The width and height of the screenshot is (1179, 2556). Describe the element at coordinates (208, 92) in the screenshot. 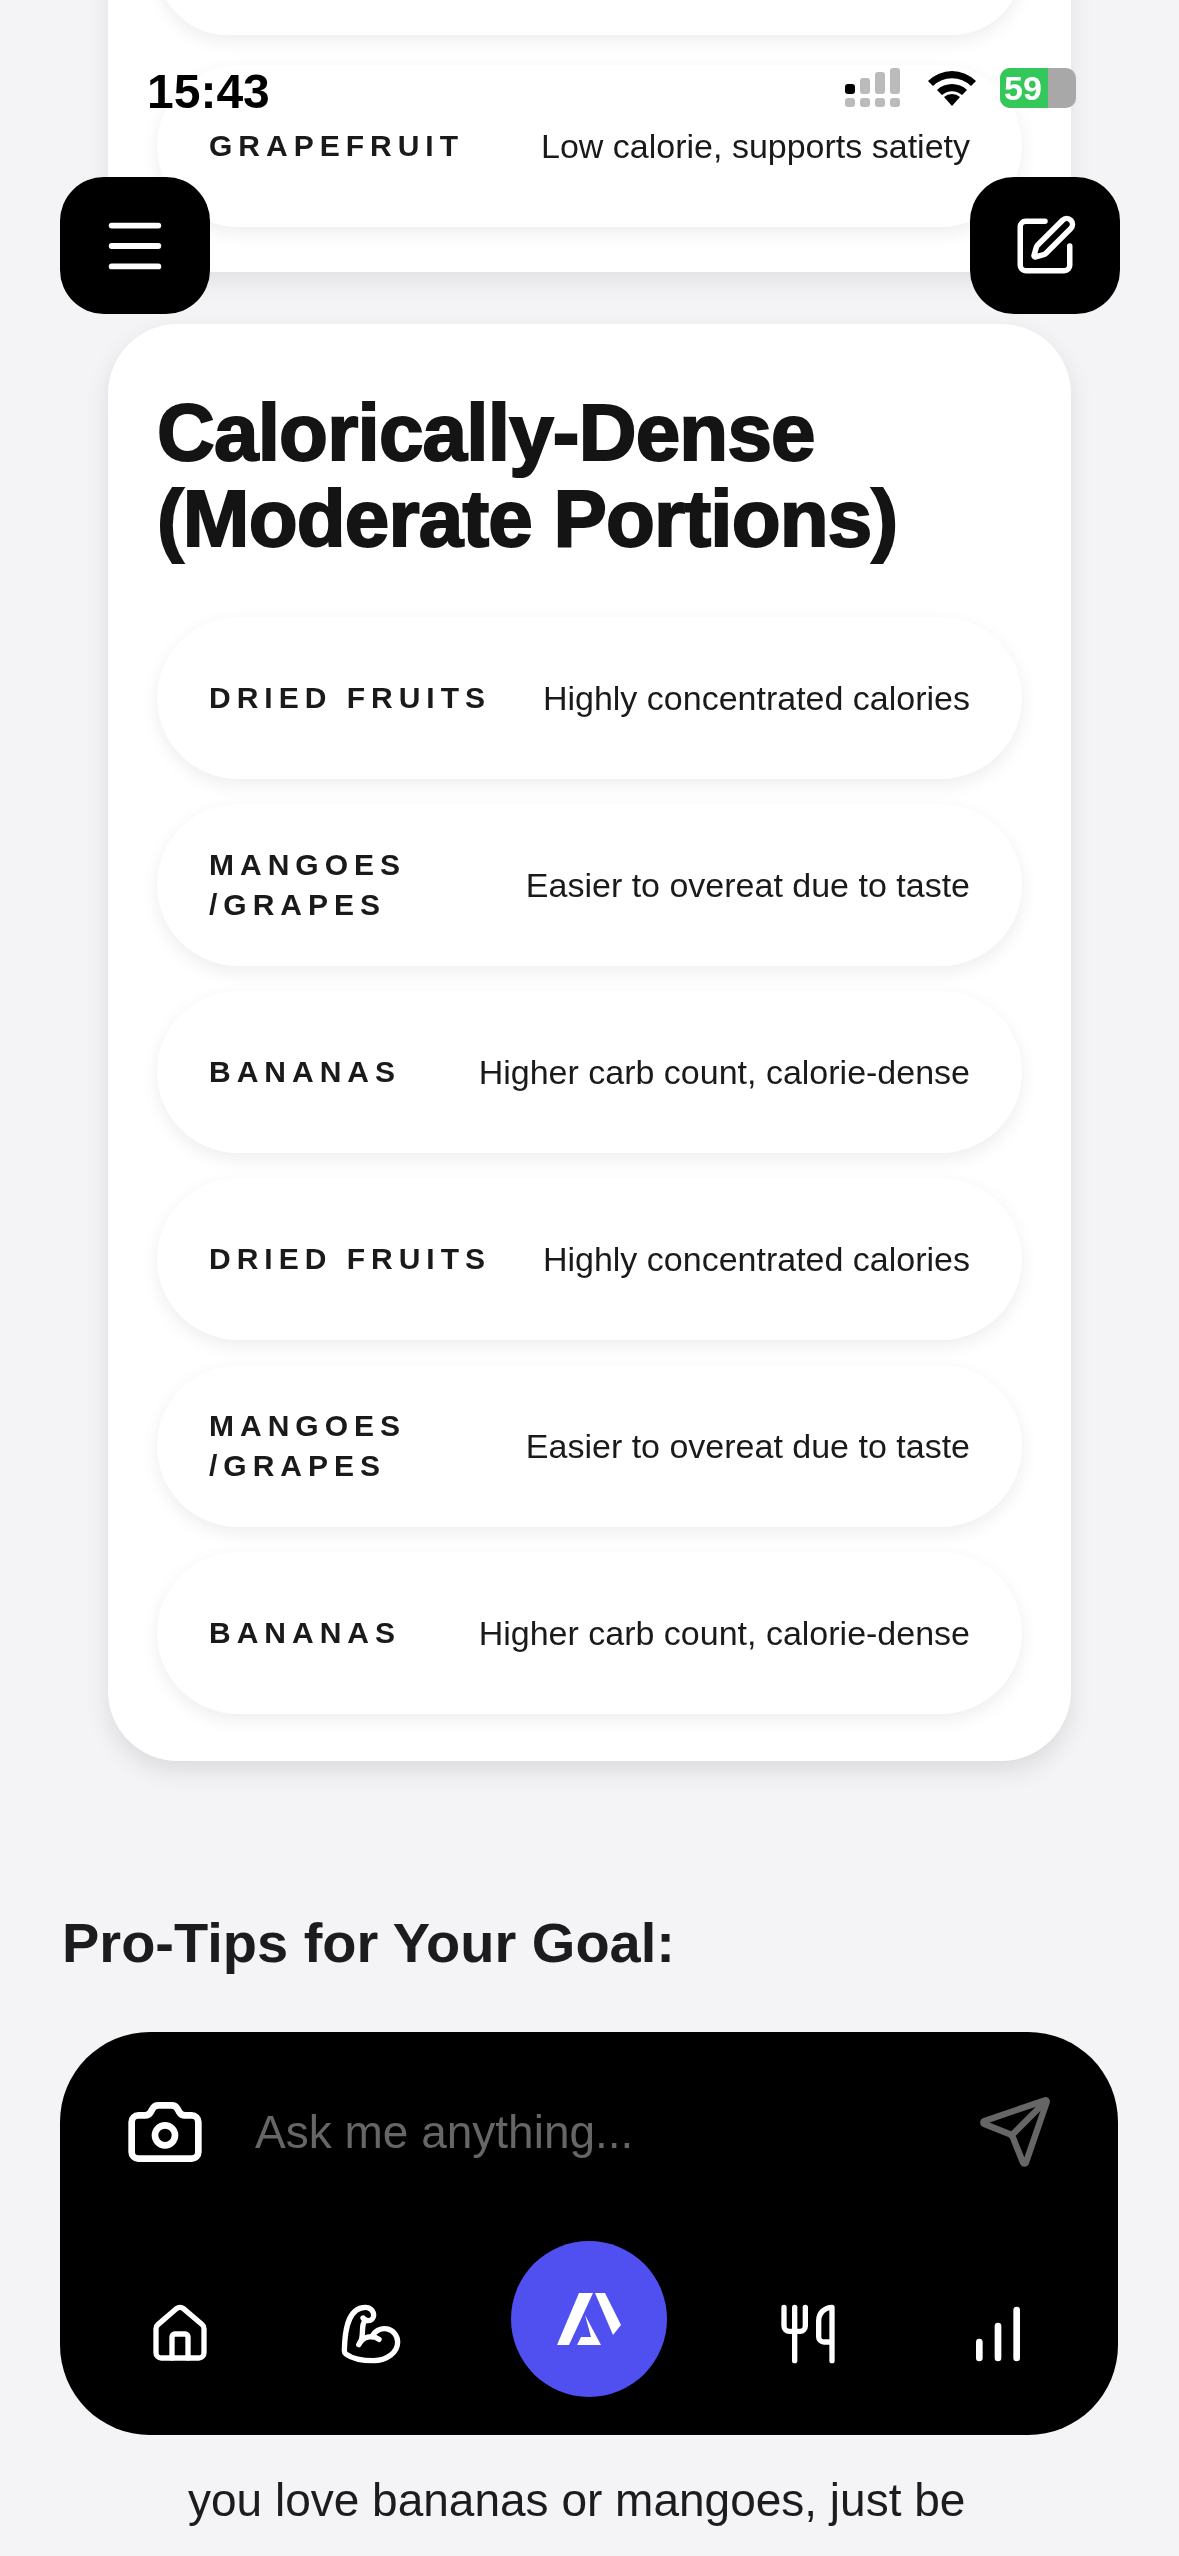

I see `status-time: 15:43` at that location.